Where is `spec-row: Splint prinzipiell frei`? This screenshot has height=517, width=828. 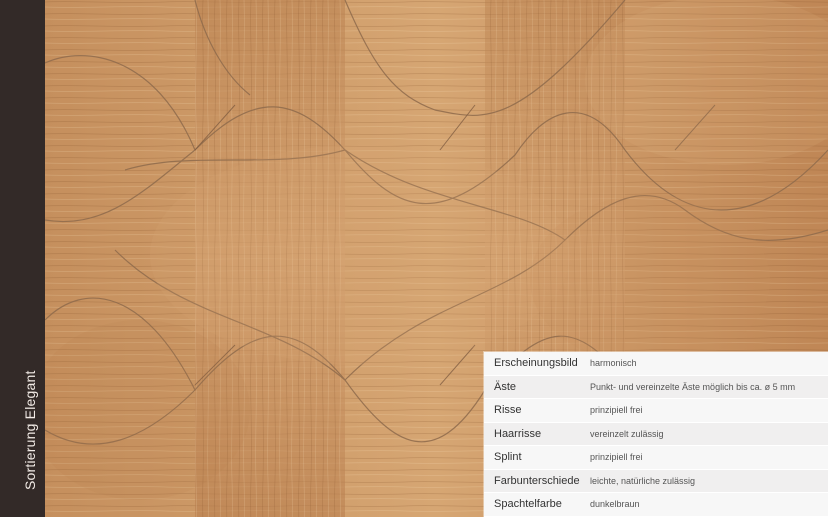 spec-row: Splint prinzipiell frei is located at coordinates (656, 458).